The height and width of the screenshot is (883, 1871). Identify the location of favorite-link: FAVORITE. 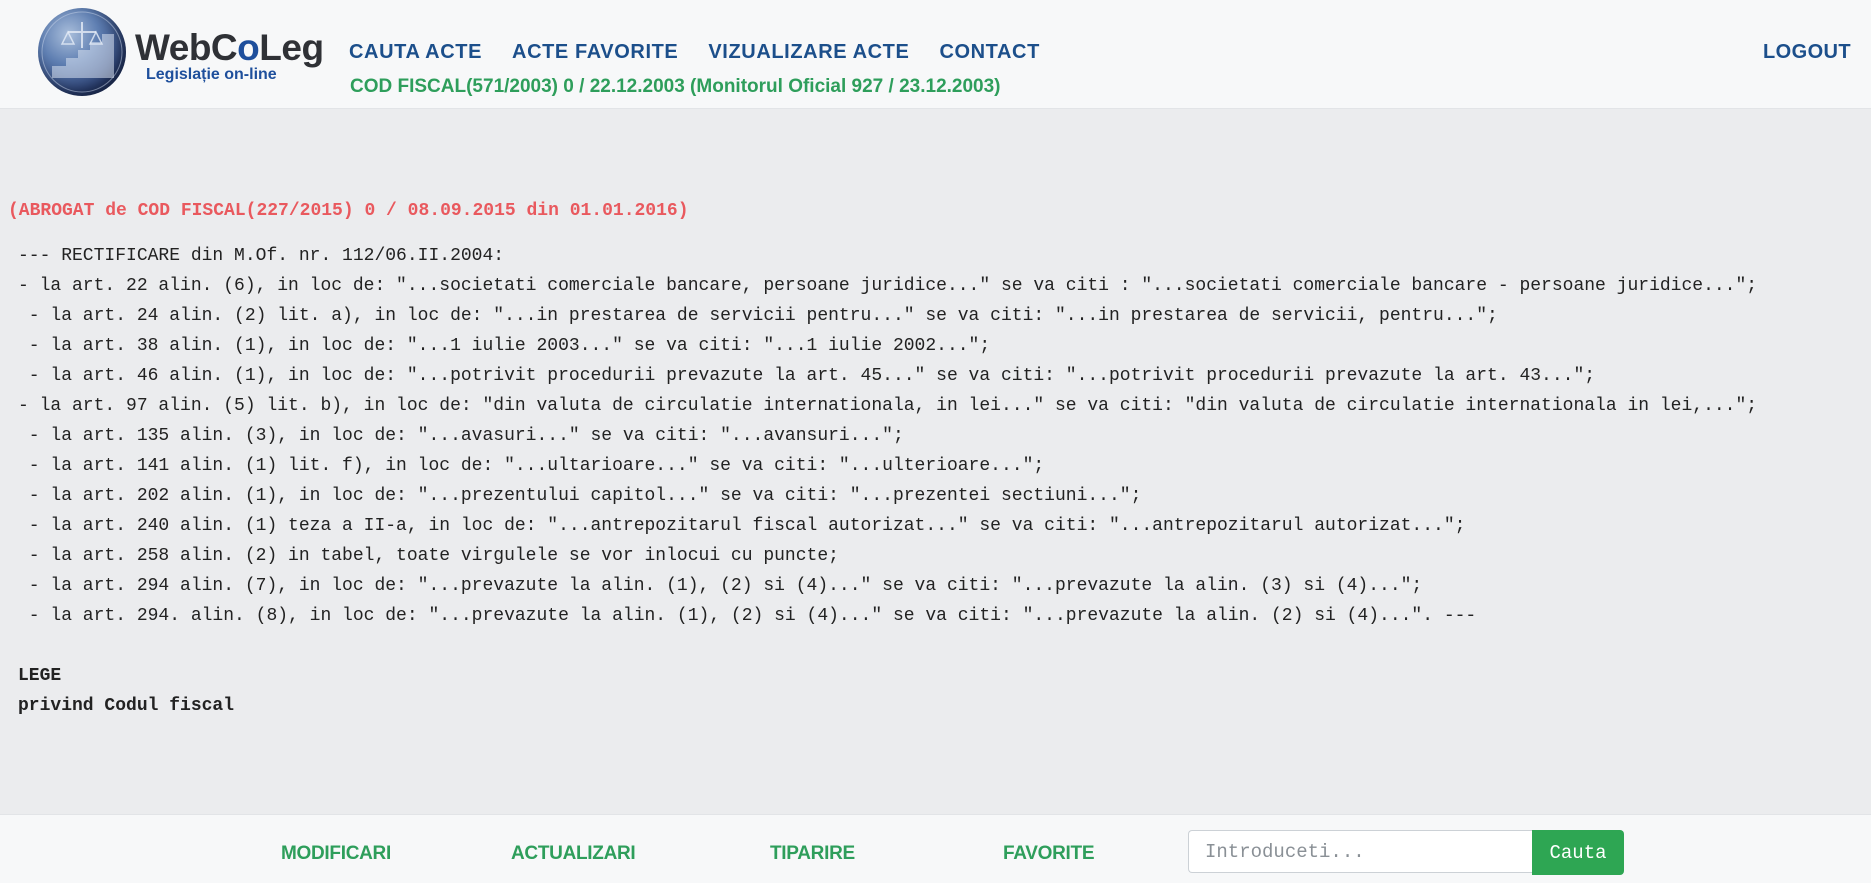
(1049, 854).